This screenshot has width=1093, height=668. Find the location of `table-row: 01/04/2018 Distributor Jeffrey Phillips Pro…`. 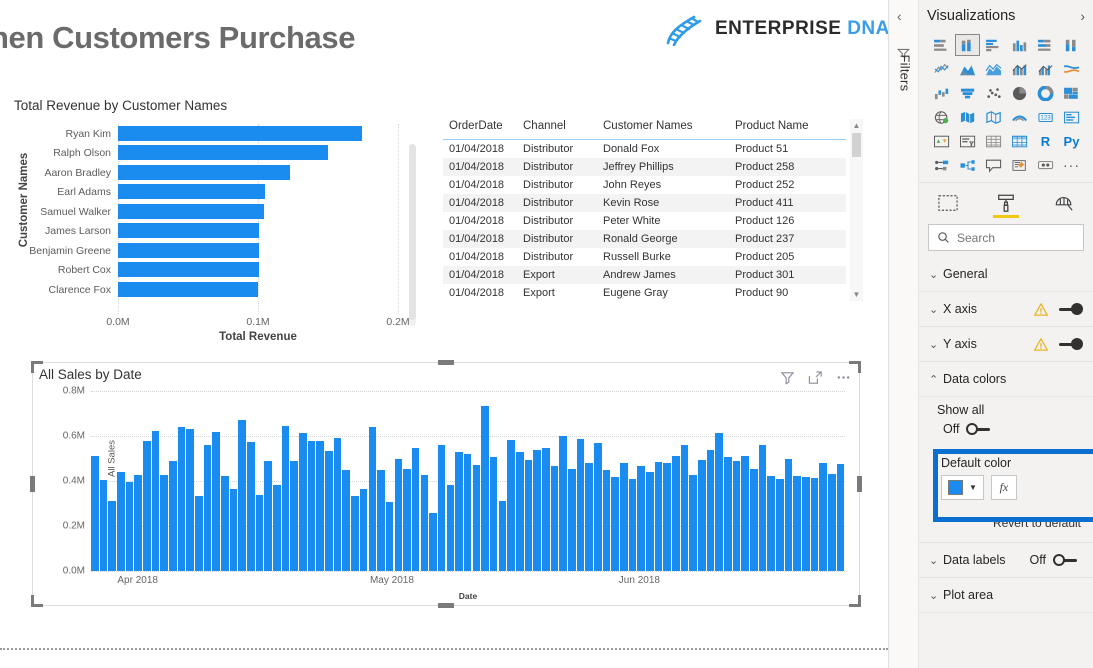

table-row: 01/04/2018 Distributor Jeffrey Phillips Pro… is located at coordinates (644, 167).